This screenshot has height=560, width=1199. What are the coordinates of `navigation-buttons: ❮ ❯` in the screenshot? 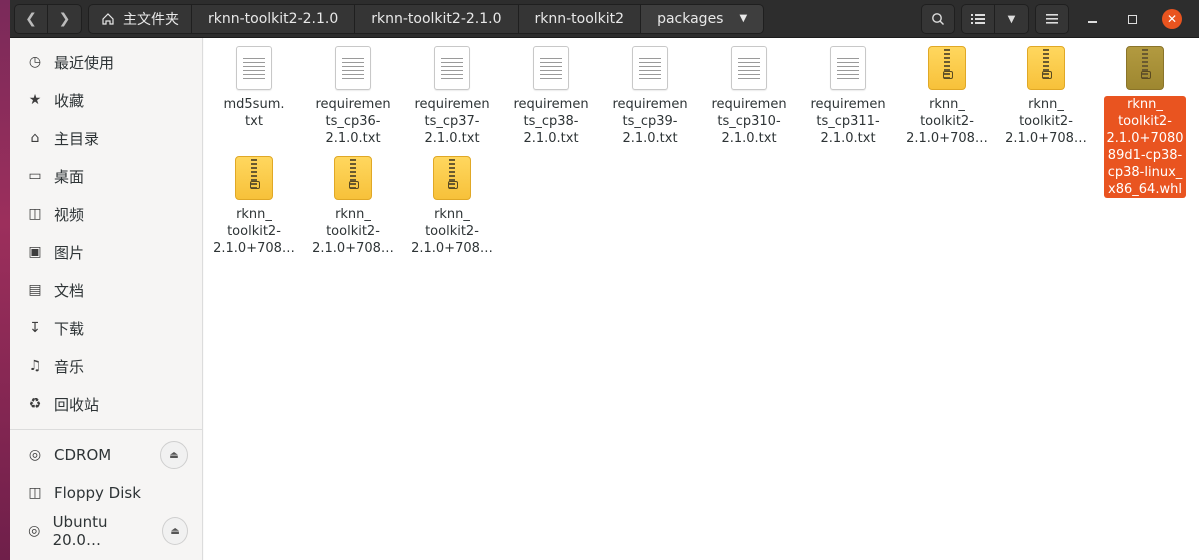 It's located at (48, 18).